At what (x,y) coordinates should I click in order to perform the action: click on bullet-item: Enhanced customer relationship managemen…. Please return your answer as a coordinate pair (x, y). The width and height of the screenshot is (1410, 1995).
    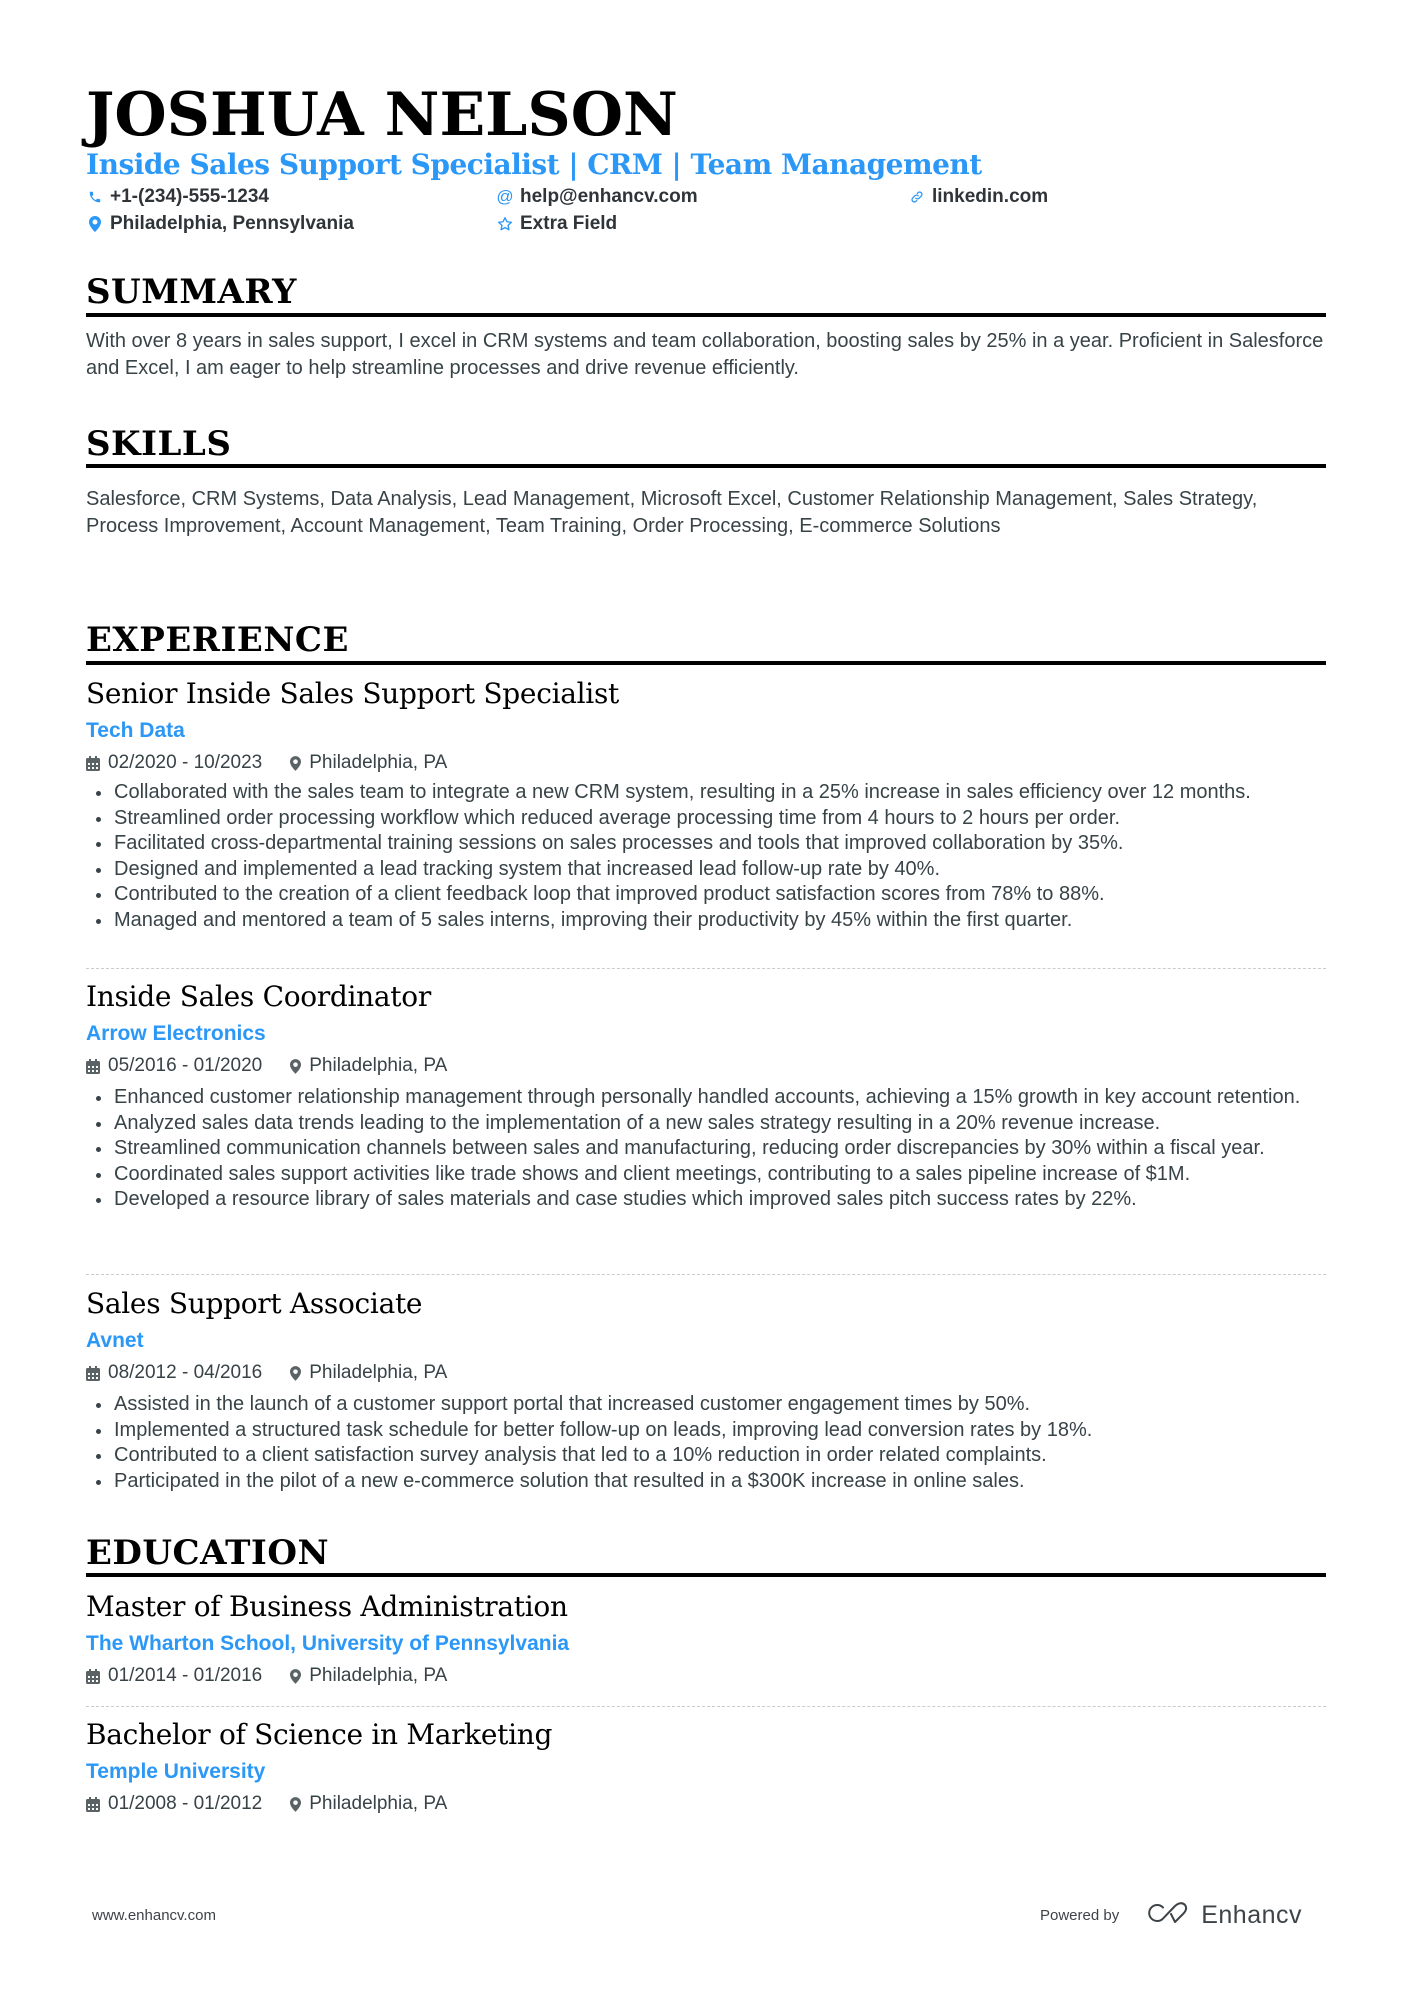
    Looking at the image, I should click on (706, 1098).